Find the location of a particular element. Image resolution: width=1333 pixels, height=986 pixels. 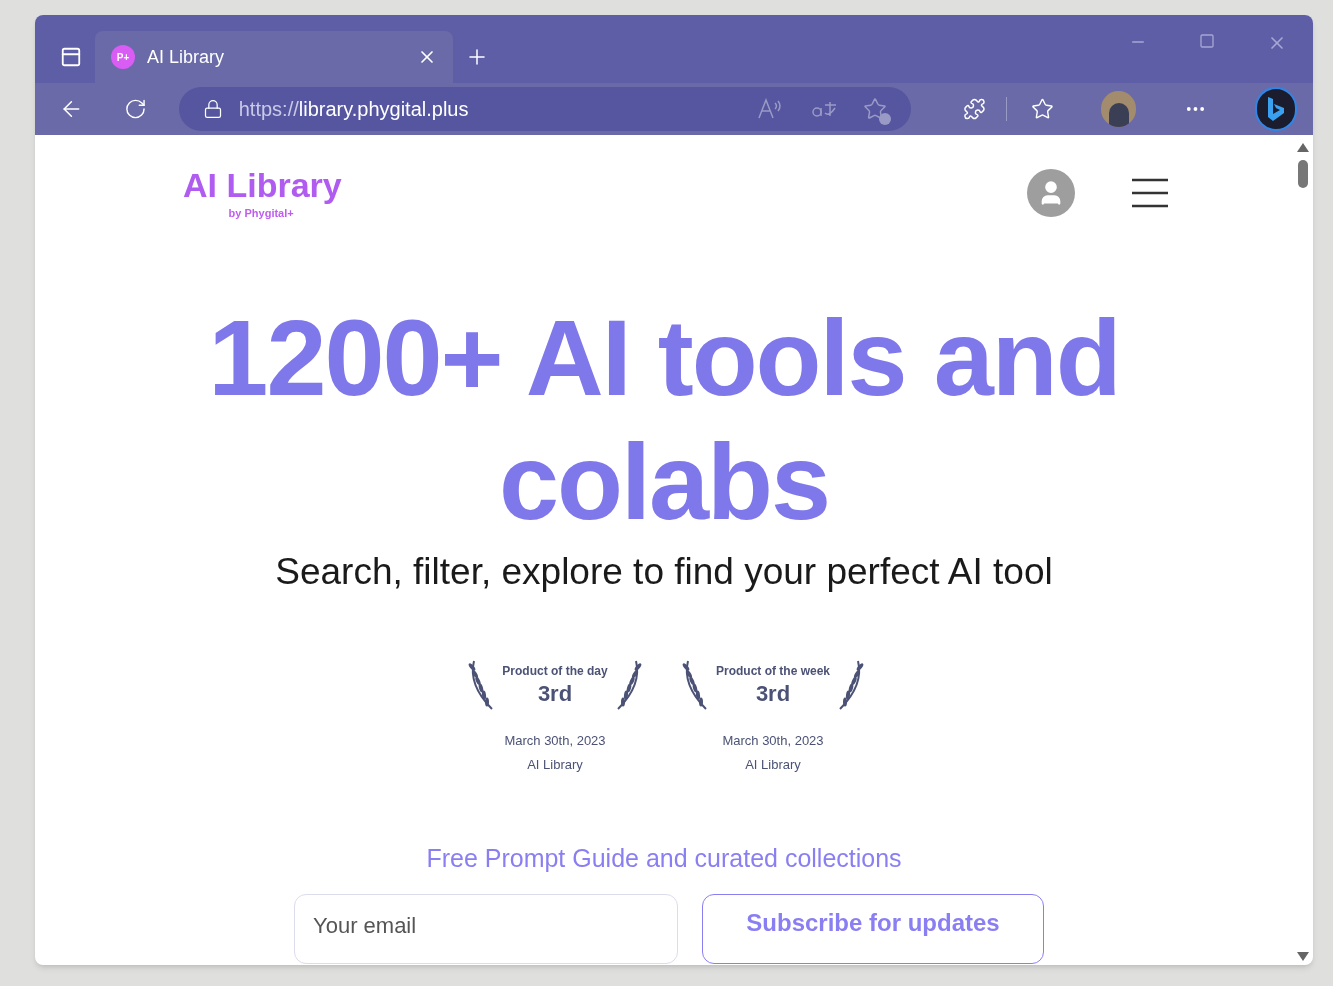

award-badge: Product of the day 3rd is located at coordinates (555, 685).